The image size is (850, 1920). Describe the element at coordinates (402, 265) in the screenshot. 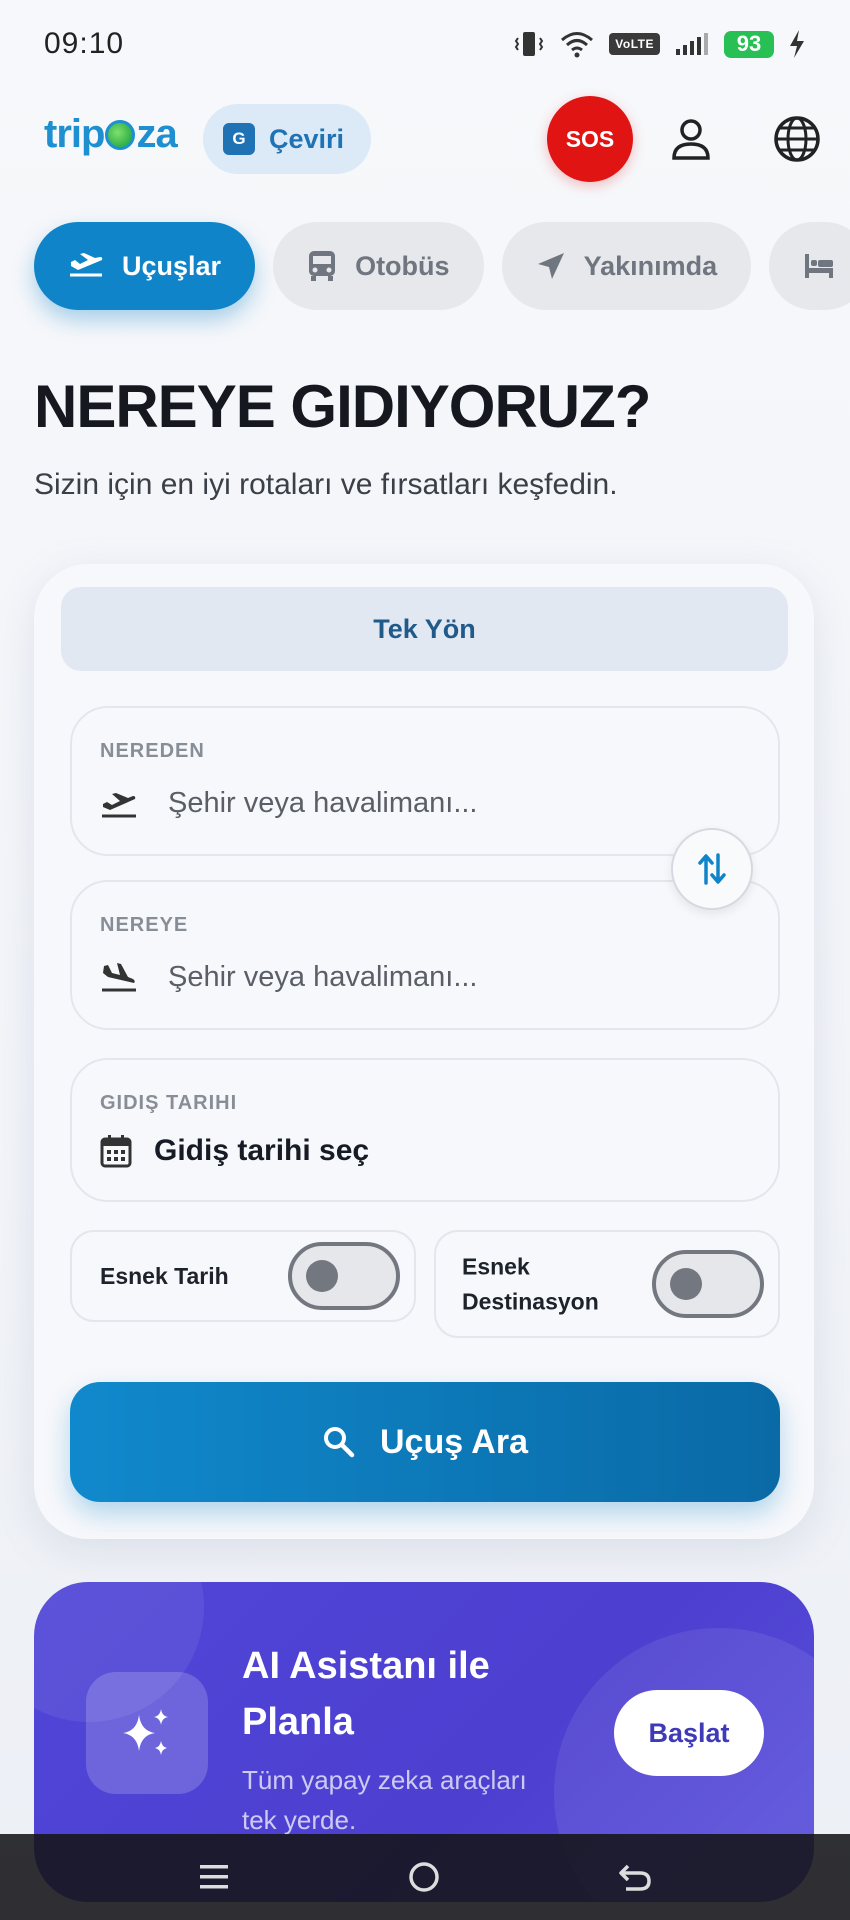

I see `tab-bus-label: Otobüs` at that location.